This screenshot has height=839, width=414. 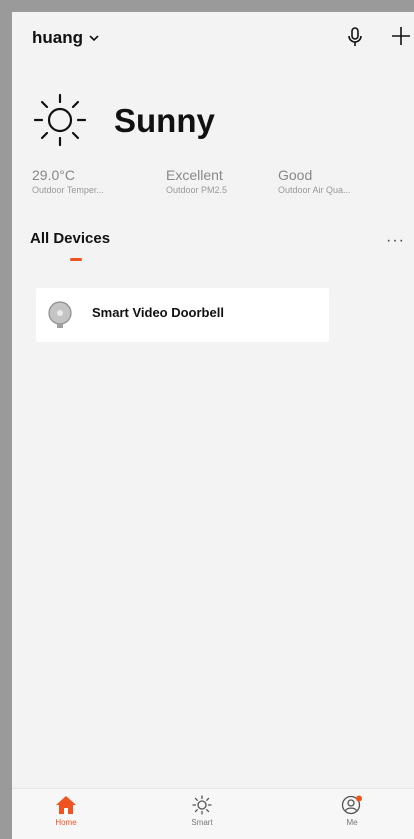 I want to click on tab-label: Me, so click(x=352, y=822).